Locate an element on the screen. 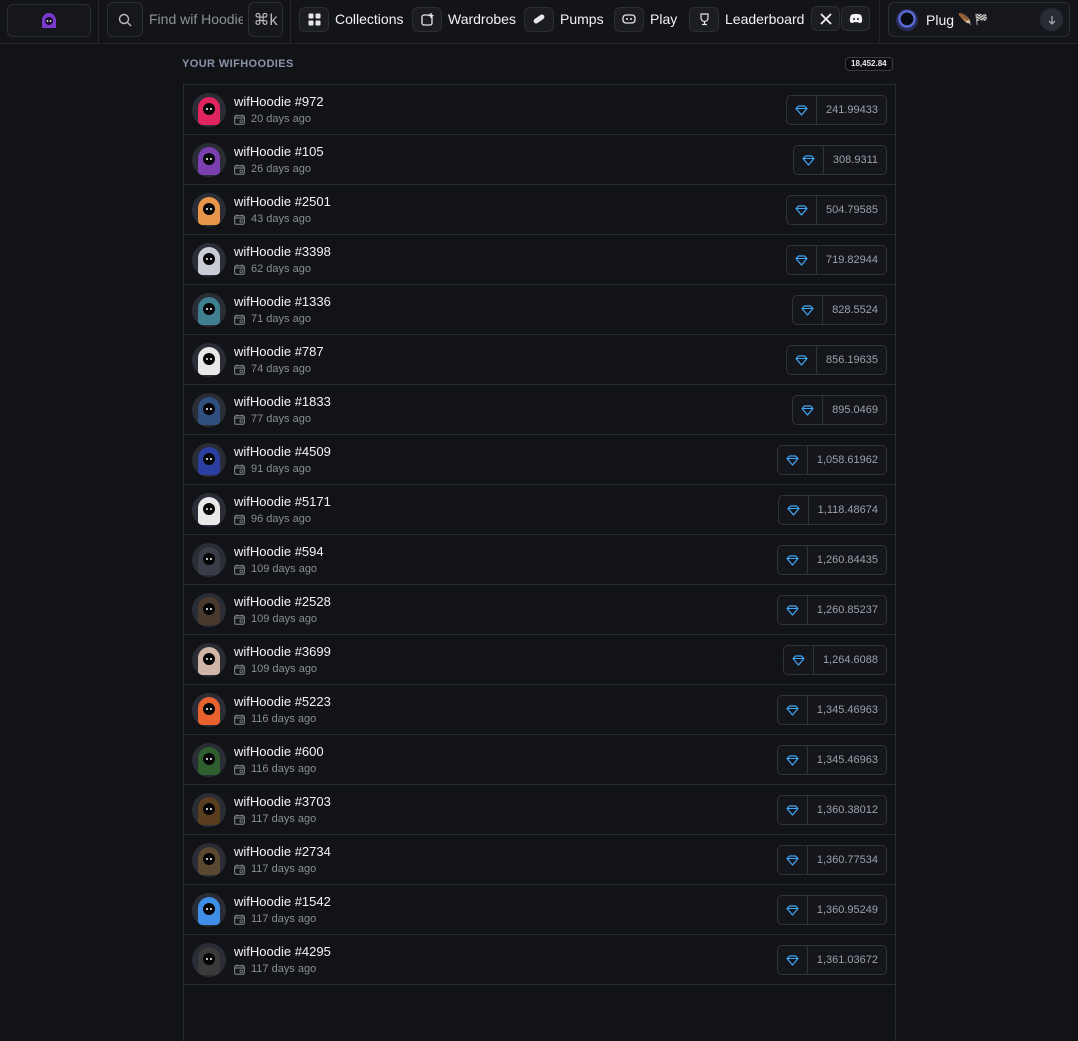 This screenshot has height=1041, width=1078. value-text: 1,345.46963 is located at coordinates (847, 710).